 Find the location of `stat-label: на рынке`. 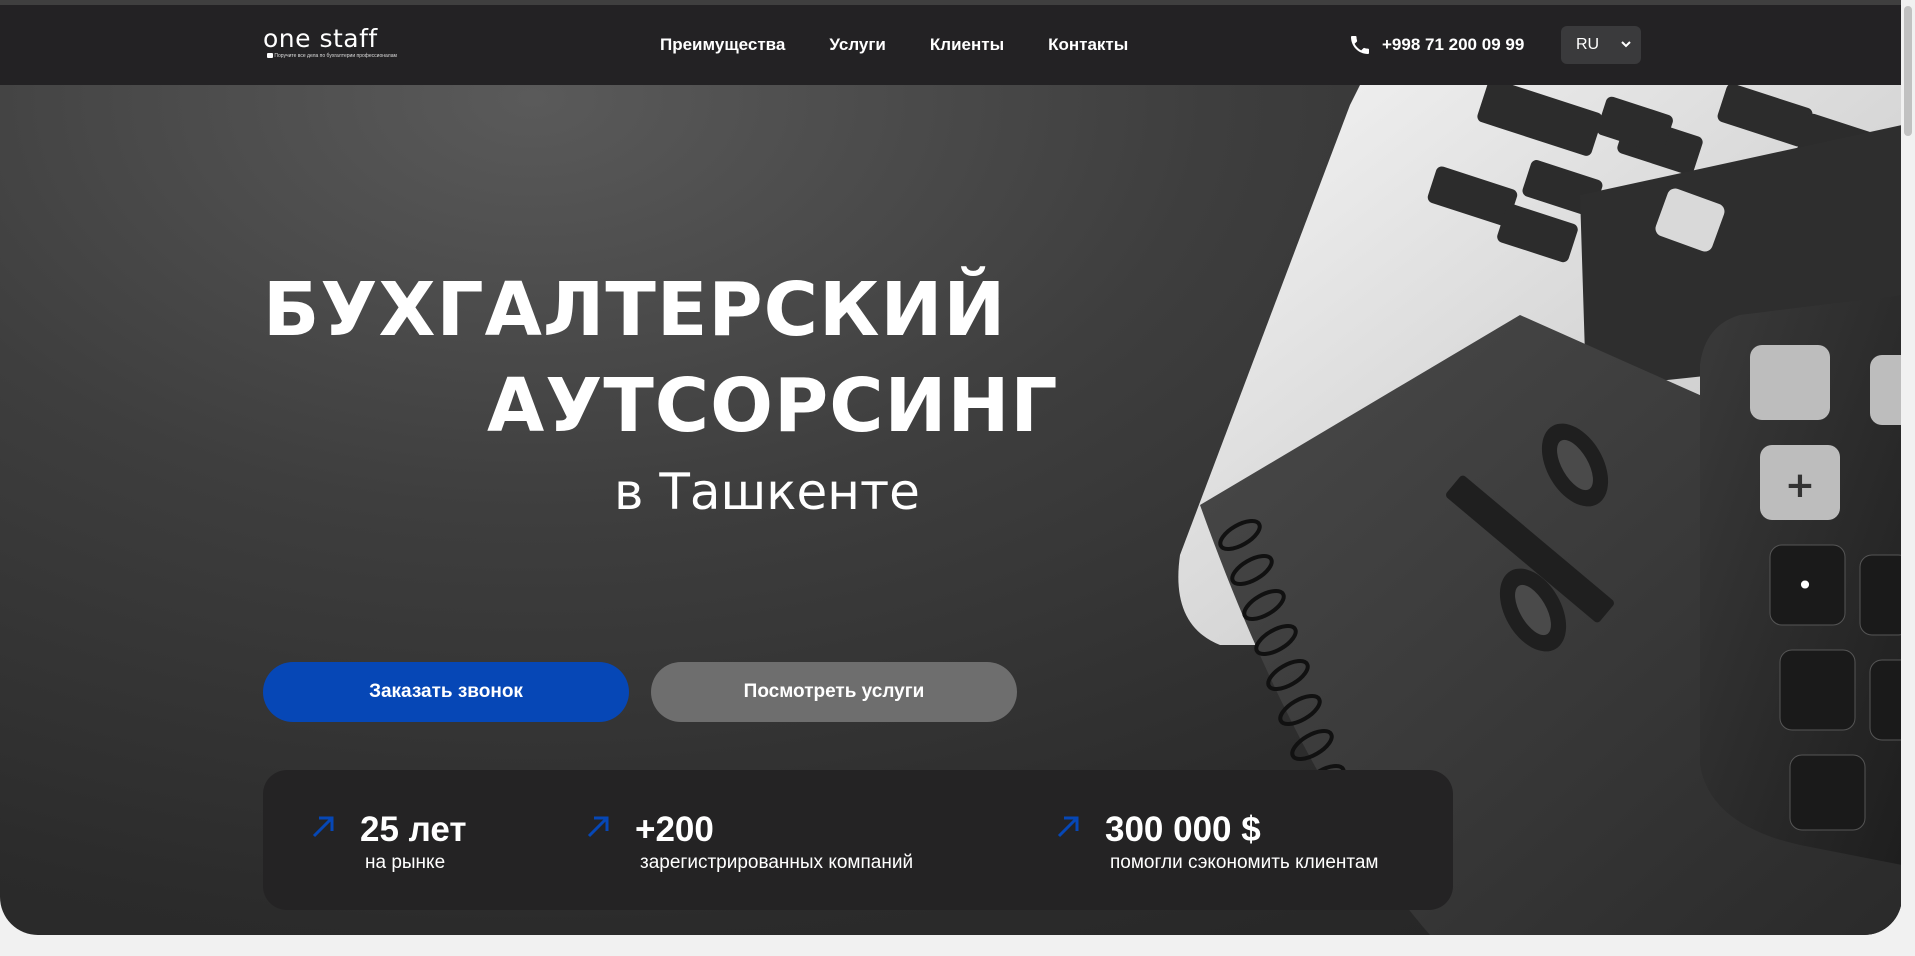

stat-label: на рынке is located at coordinates (405, 862).